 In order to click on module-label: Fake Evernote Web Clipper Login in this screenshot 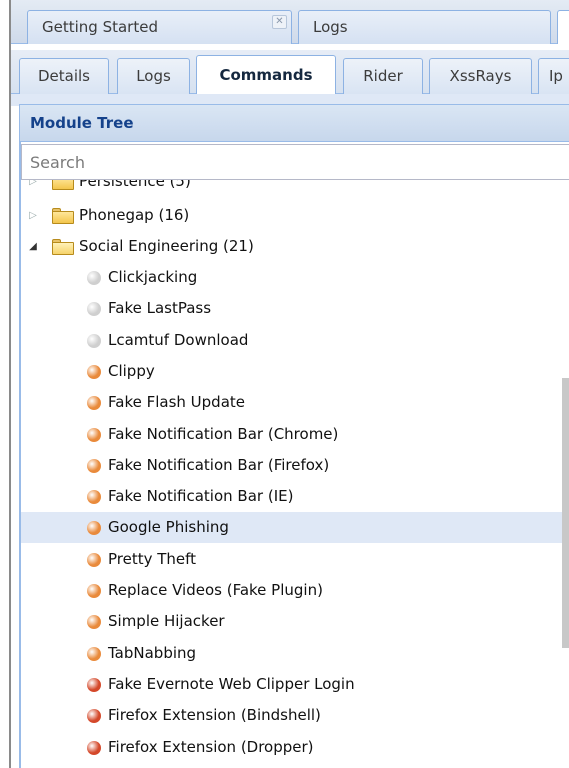, I will do `click(231, 684)`.